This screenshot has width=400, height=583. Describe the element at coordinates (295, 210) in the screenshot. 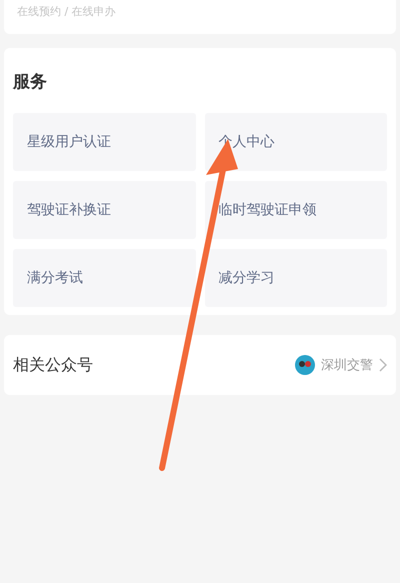

I see `service-tile: 临时驾驶证申领` at that location.